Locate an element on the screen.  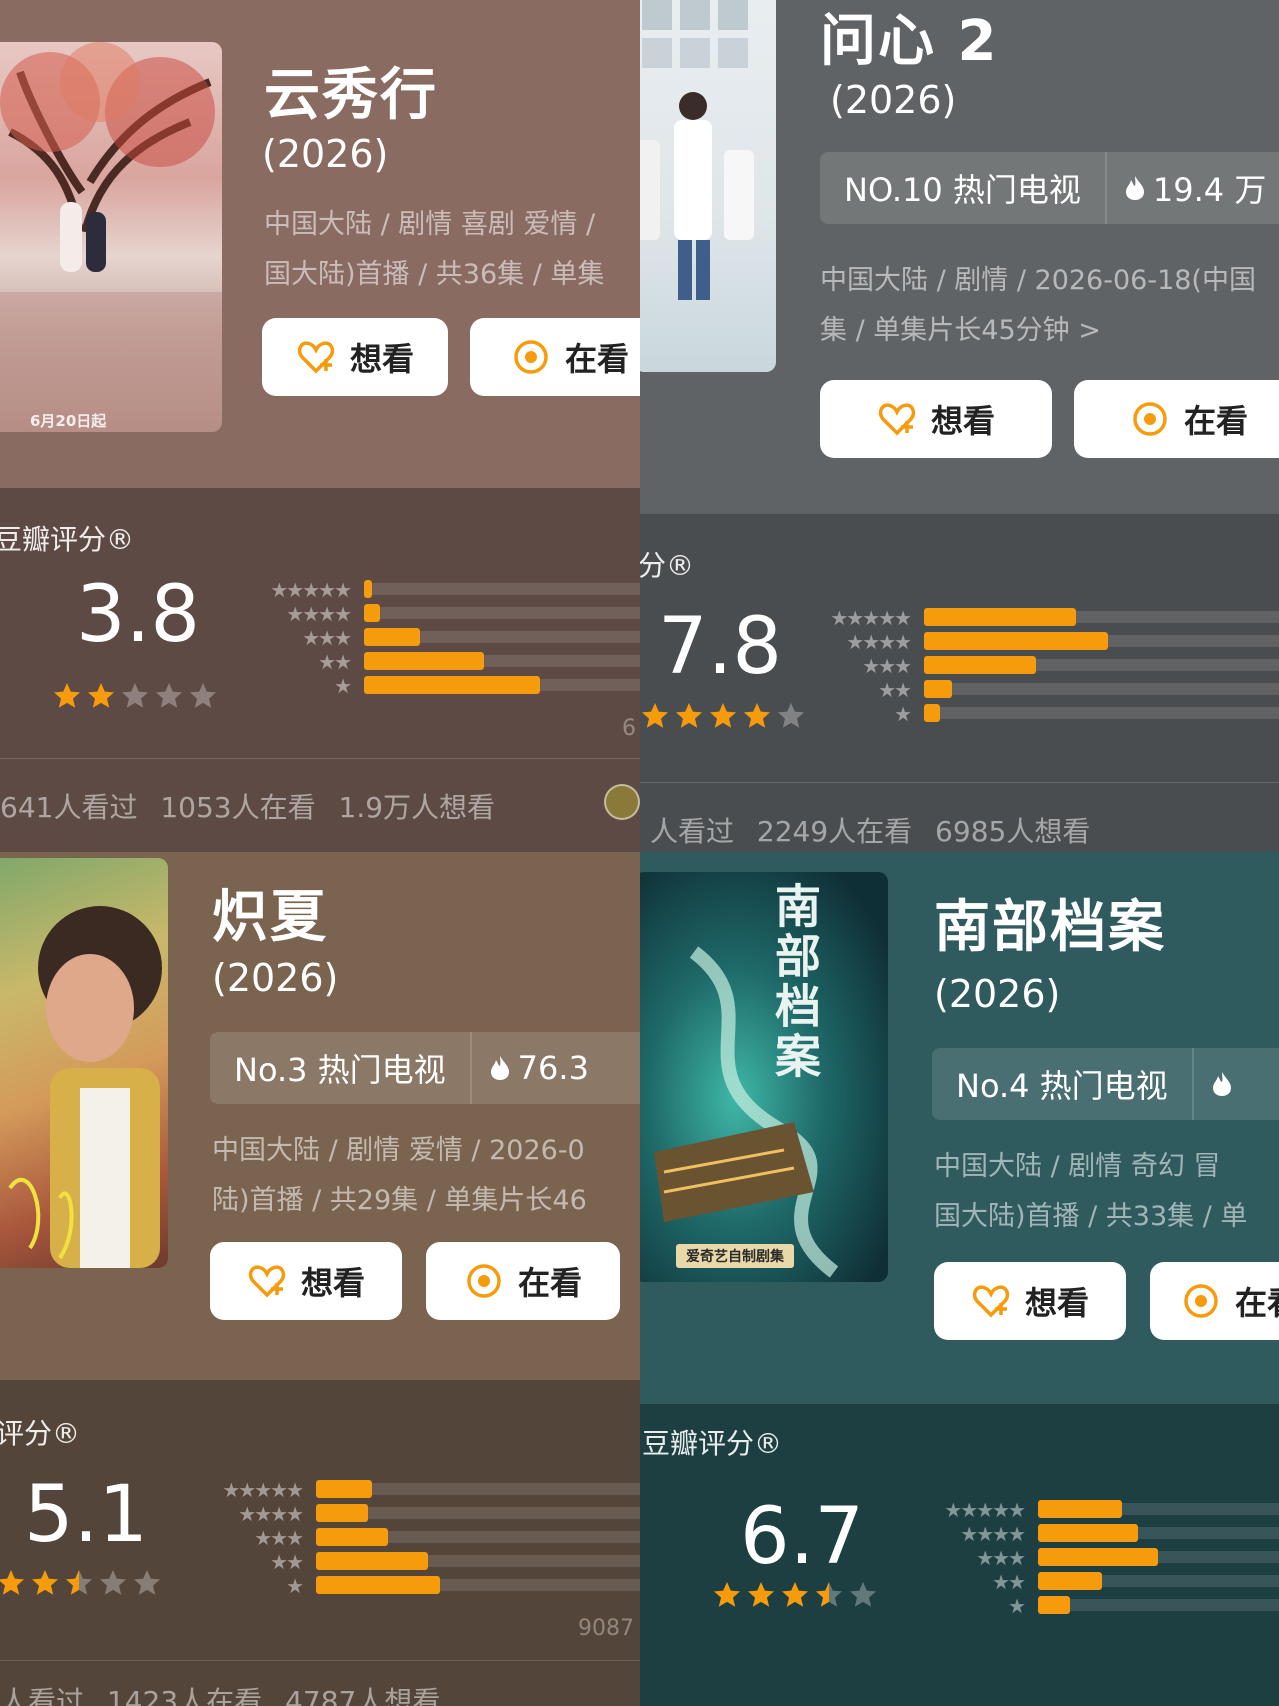
show-title: 云秀行 is located at coordinates (351, 95).